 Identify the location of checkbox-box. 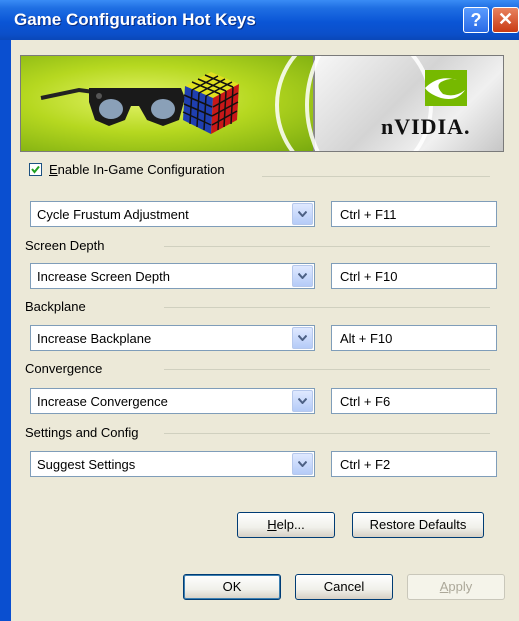
(35, 169).